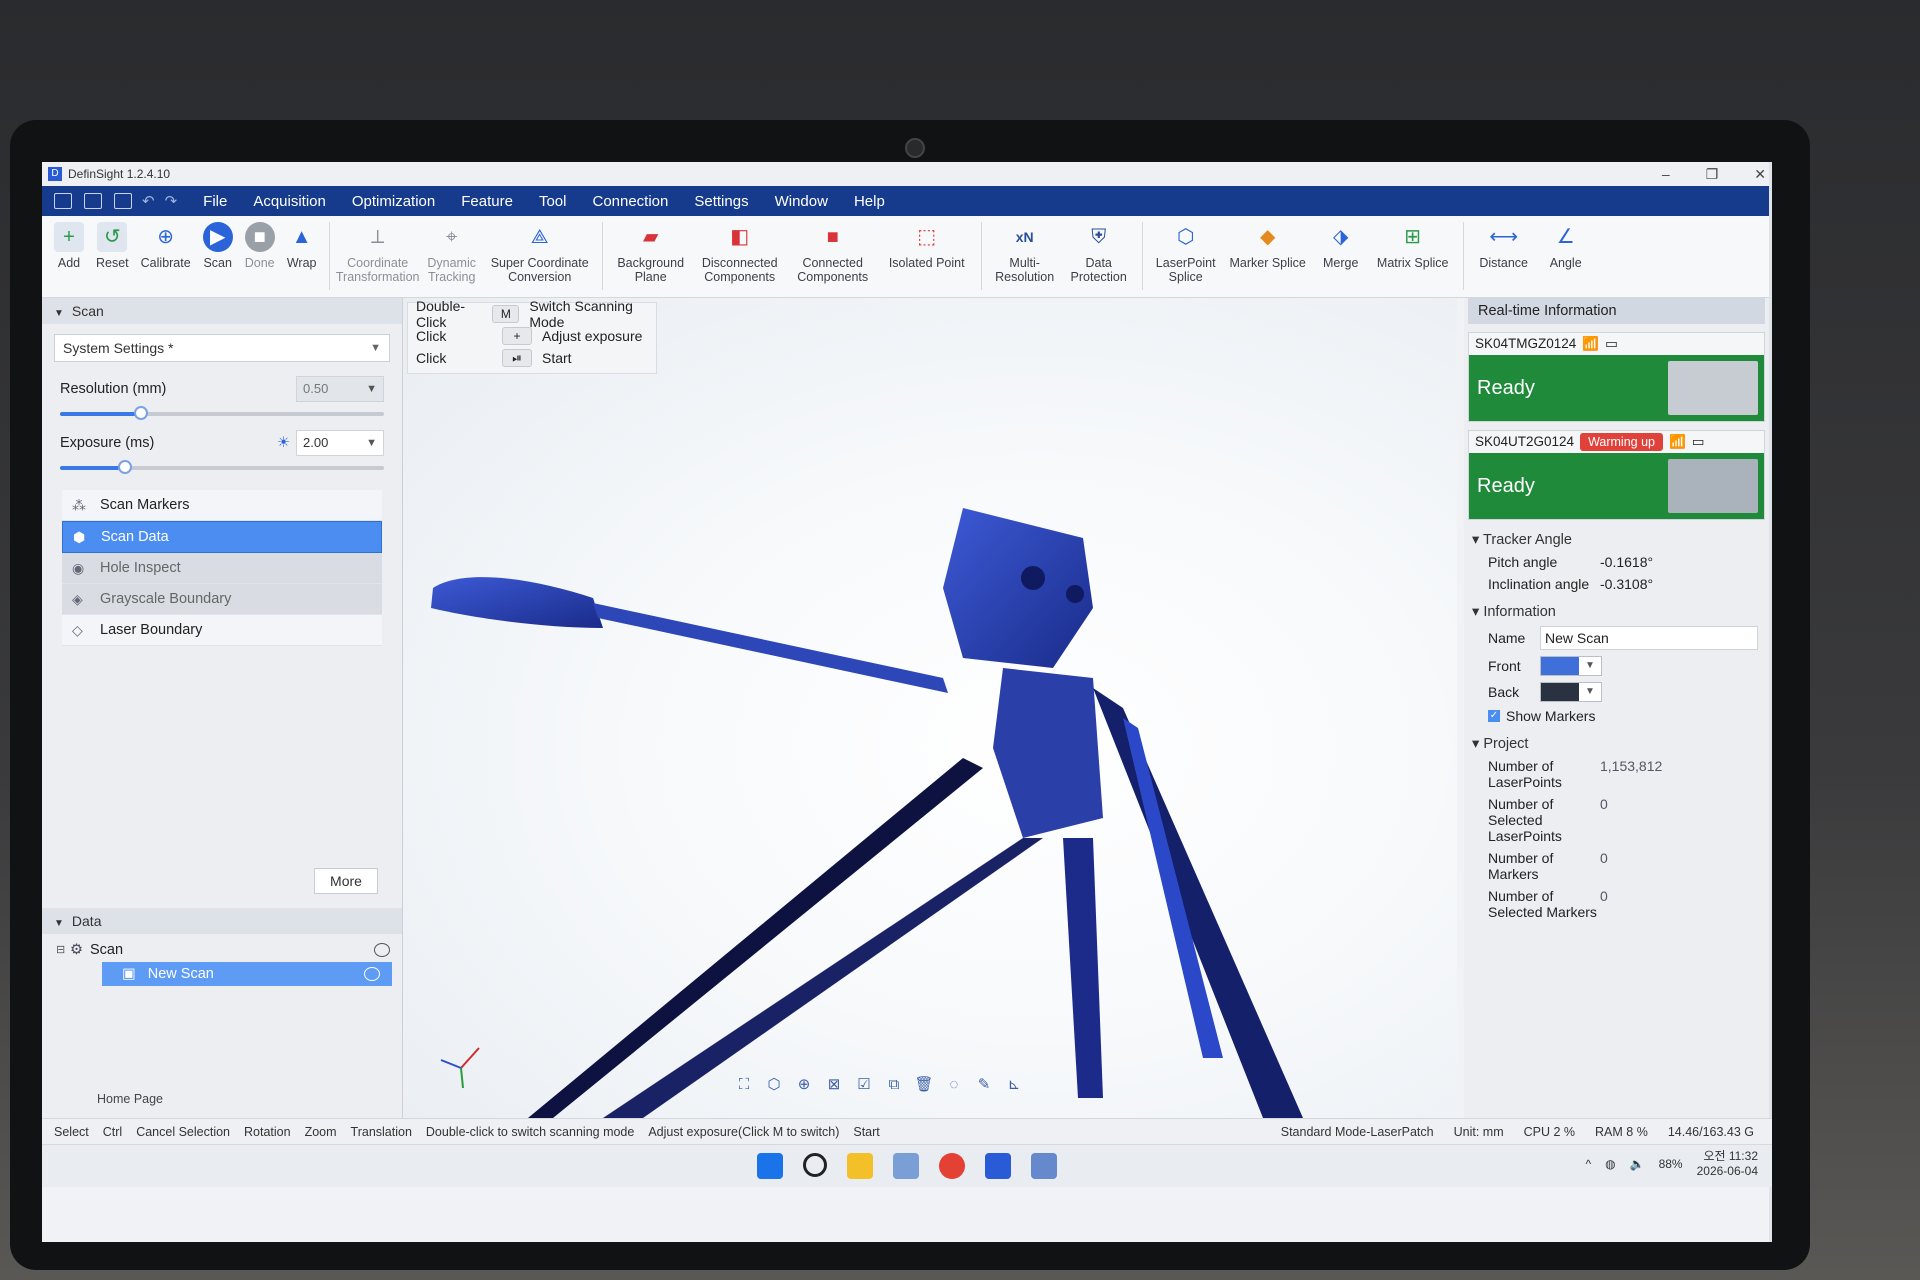 The width and height of the screenshot is (1920, 1280). Describe the element at coordinates (1341, 243) in the screenshot. I see `merge-button: ⬗ Merge` at that location.